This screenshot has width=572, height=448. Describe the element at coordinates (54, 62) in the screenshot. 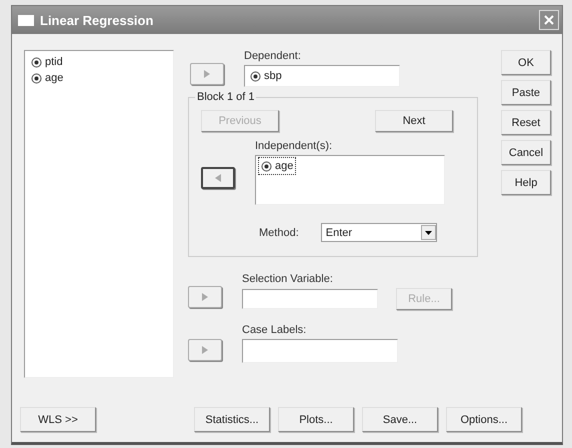

I see `variable-name: ptid` at that location.